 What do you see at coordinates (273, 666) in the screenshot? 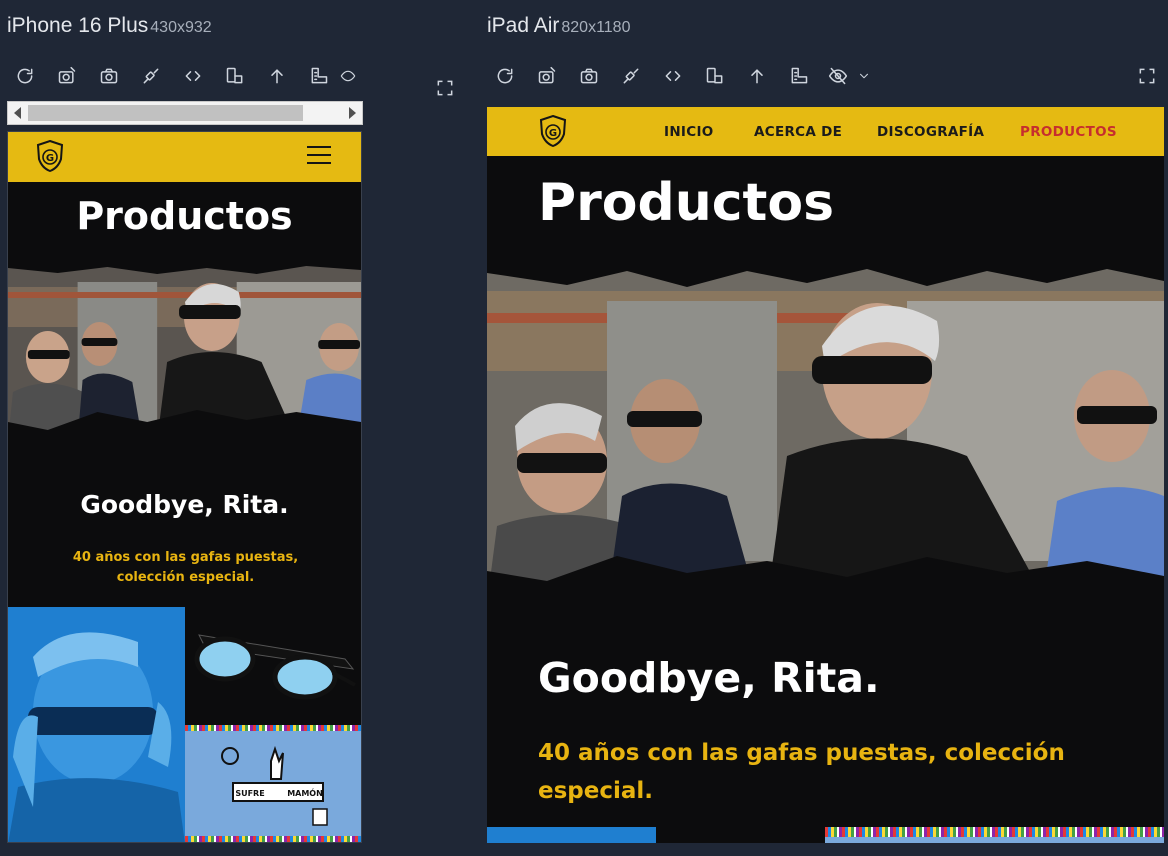
I see `product-image-sunglasses` at bounding box center [273, 666].